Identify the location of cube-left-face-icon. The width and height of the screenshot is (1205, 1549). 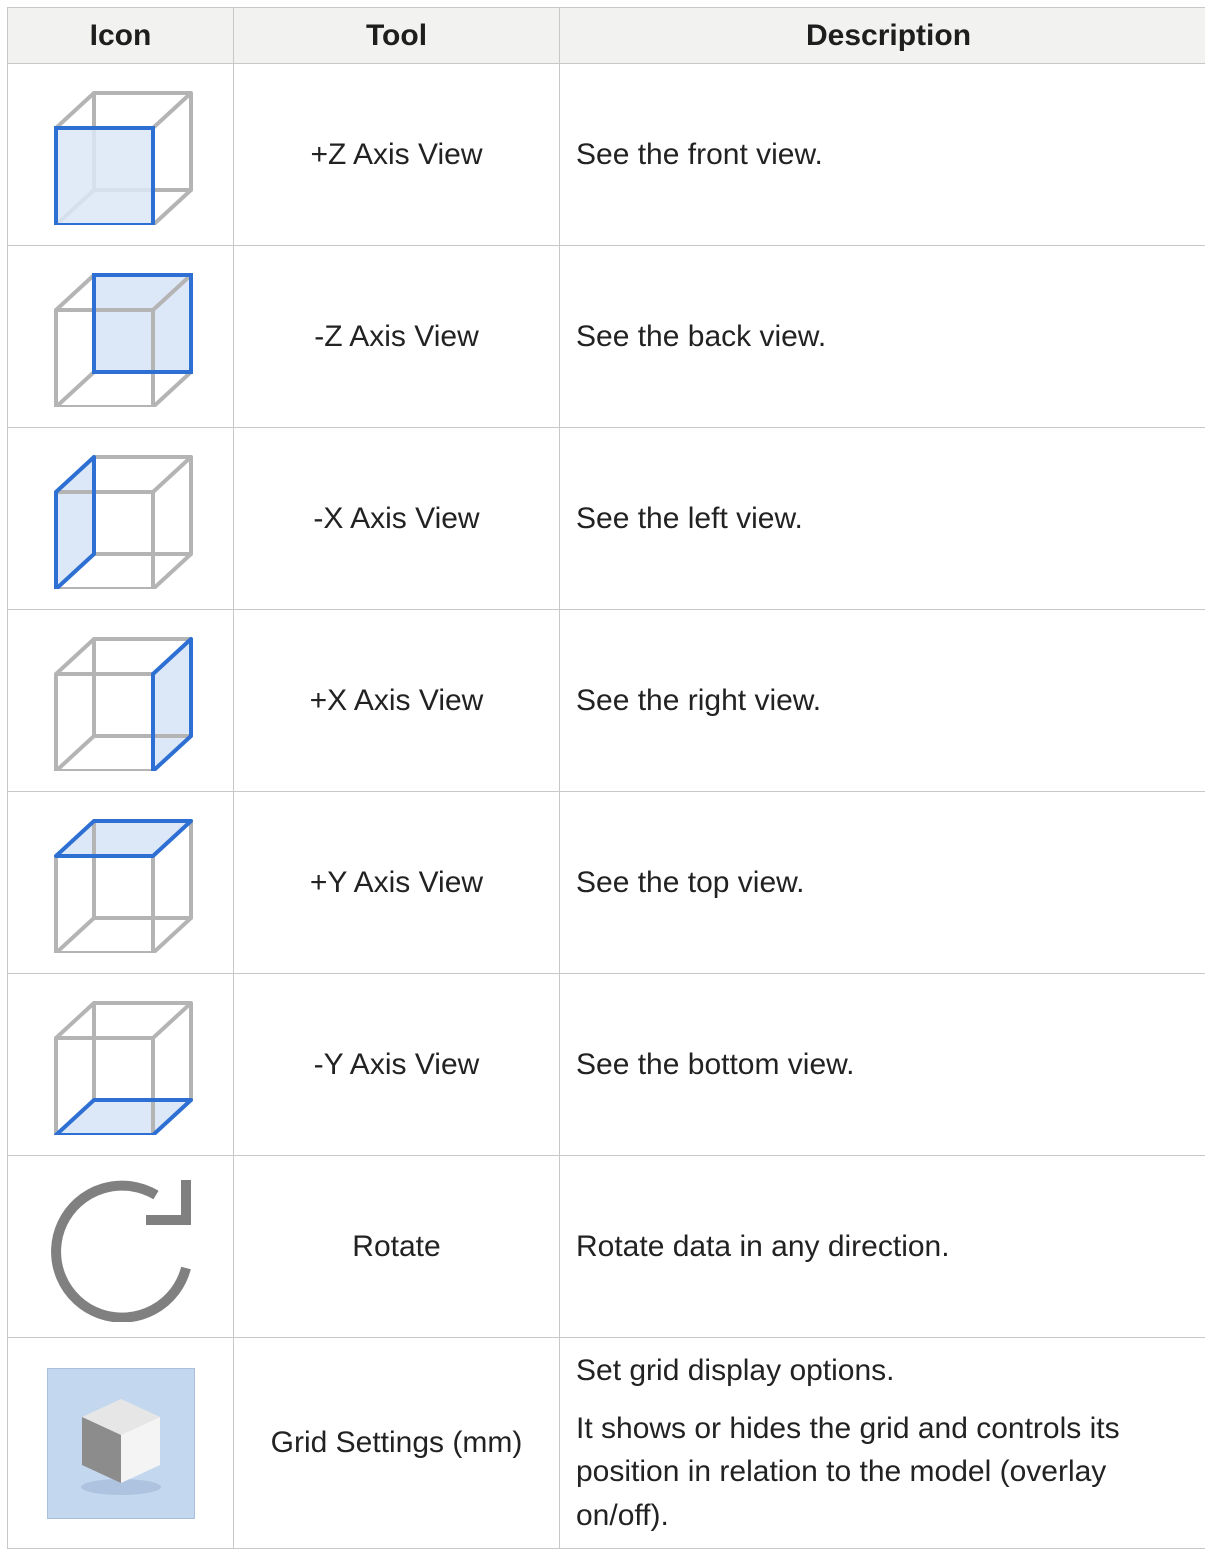
(121, 519).